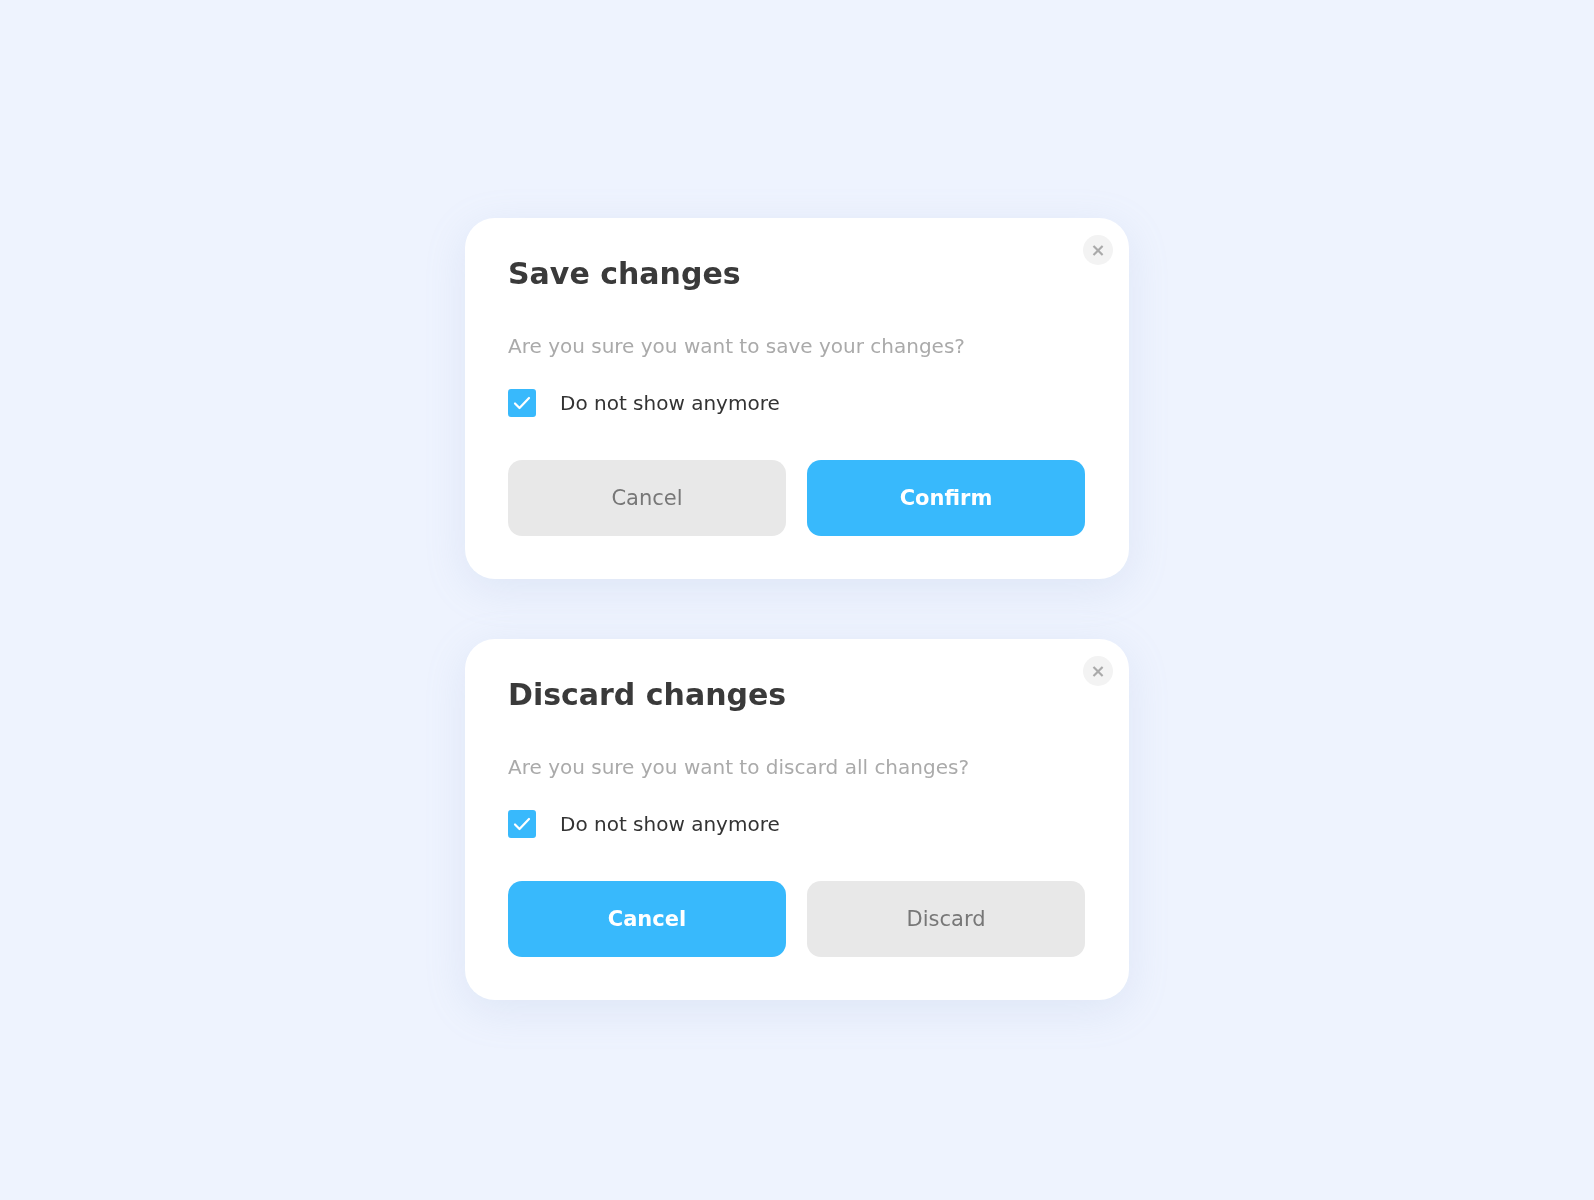 The width and height of the screenshot is (1594, 1200). I want to click on secondary-button: Cancel, so click(647, 498).